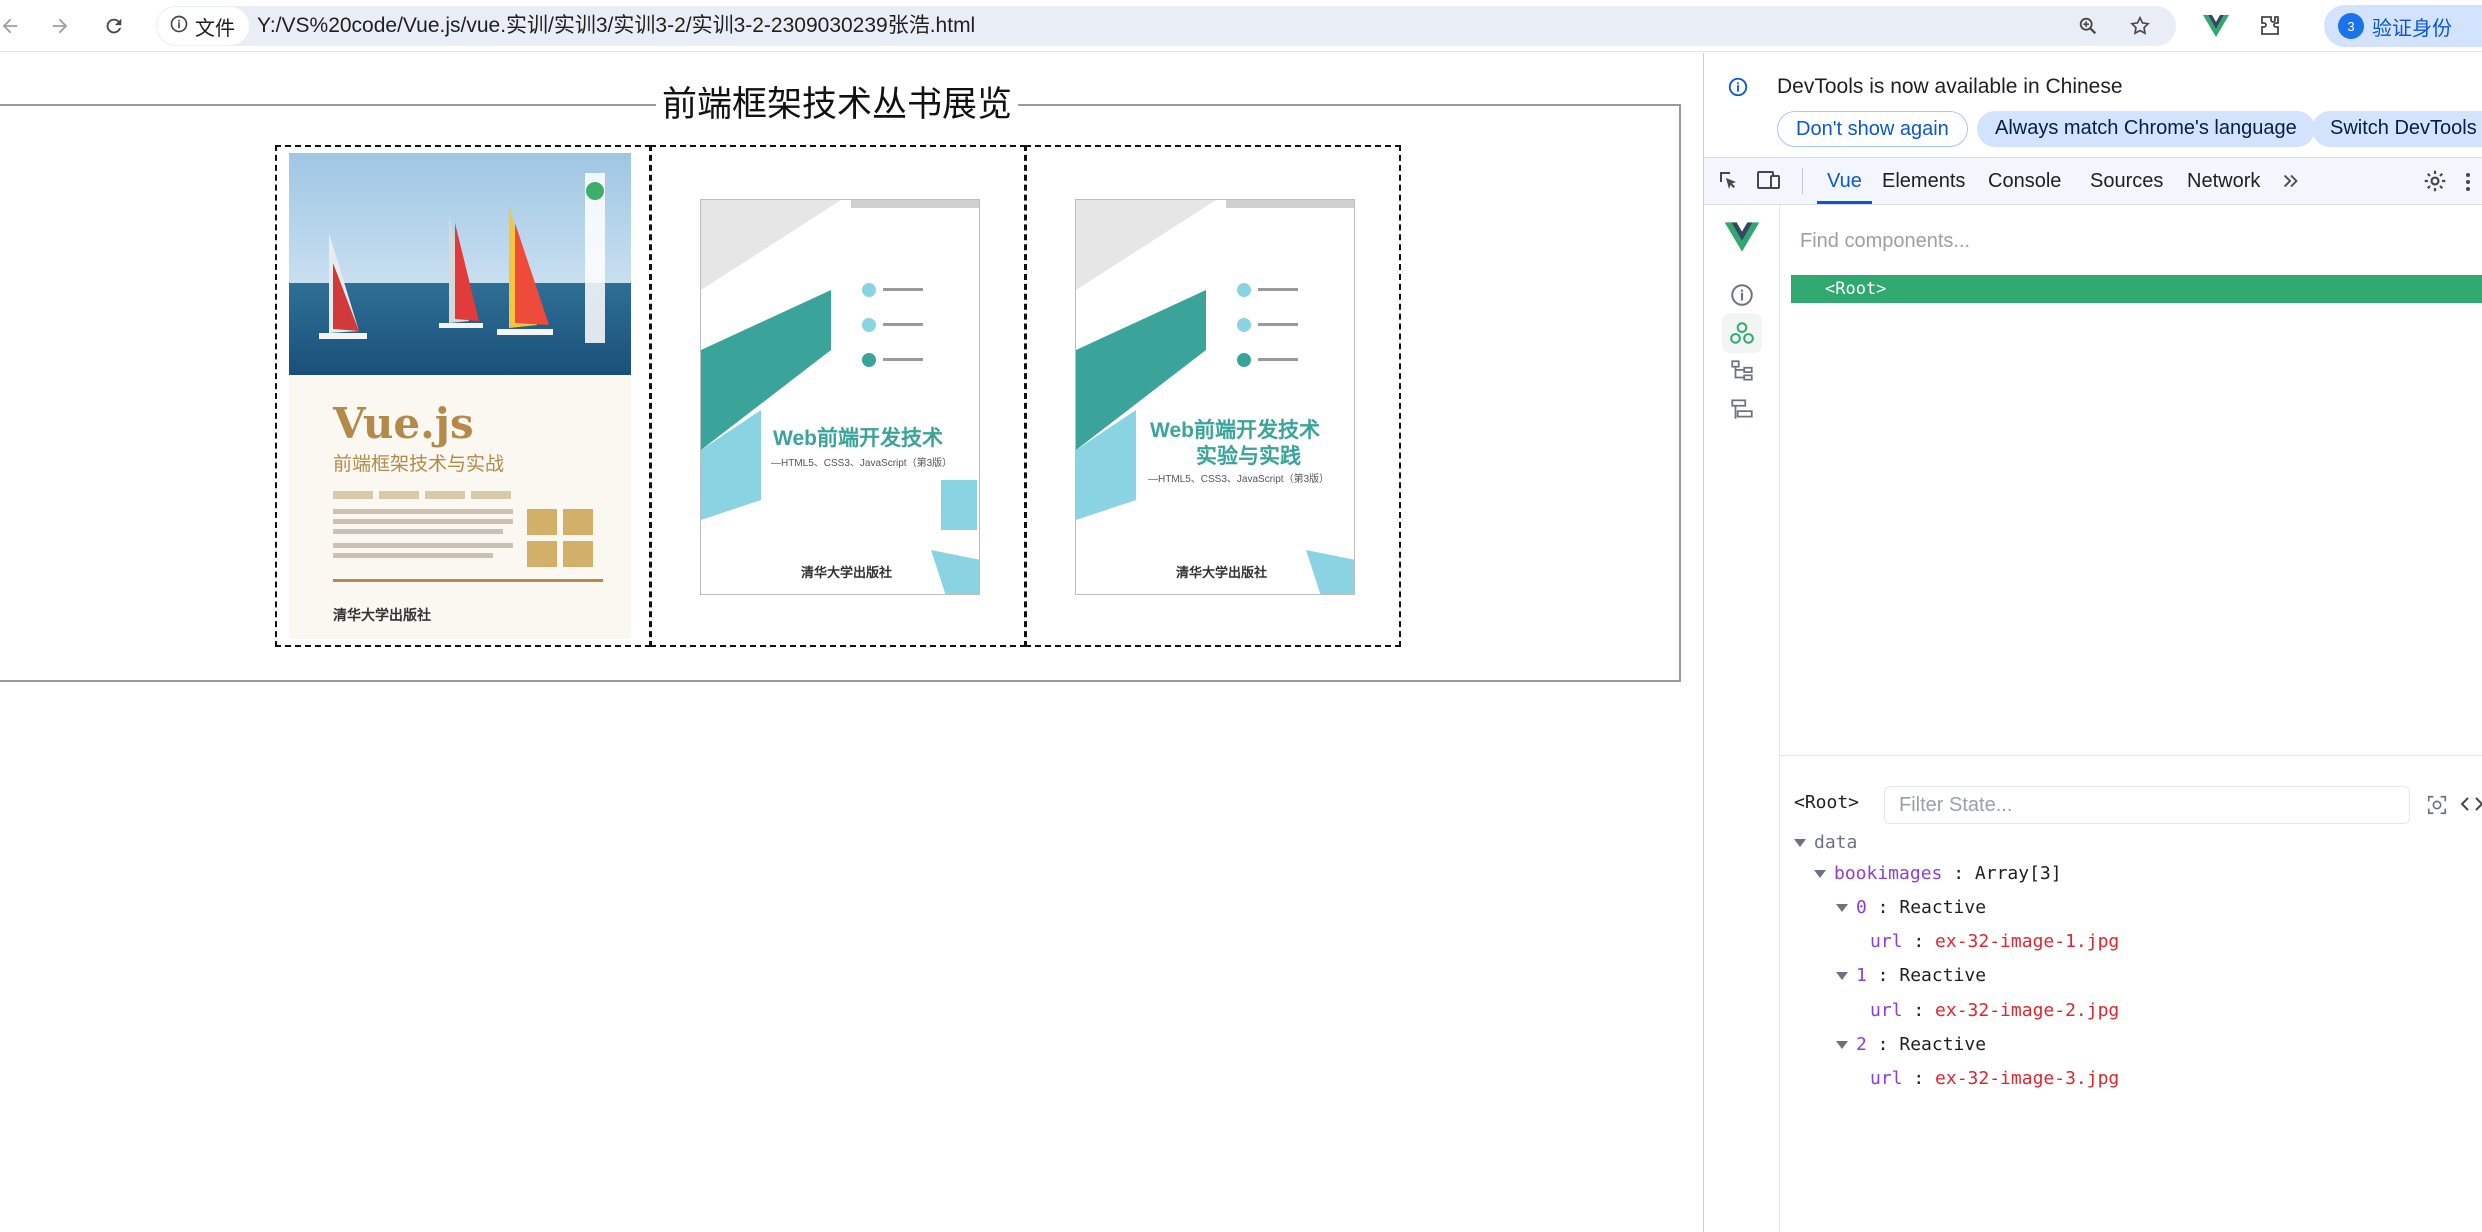 This screenshot has width=2482, height=1232. I want to click on site-chip-label: 文件, so click(215, 28).